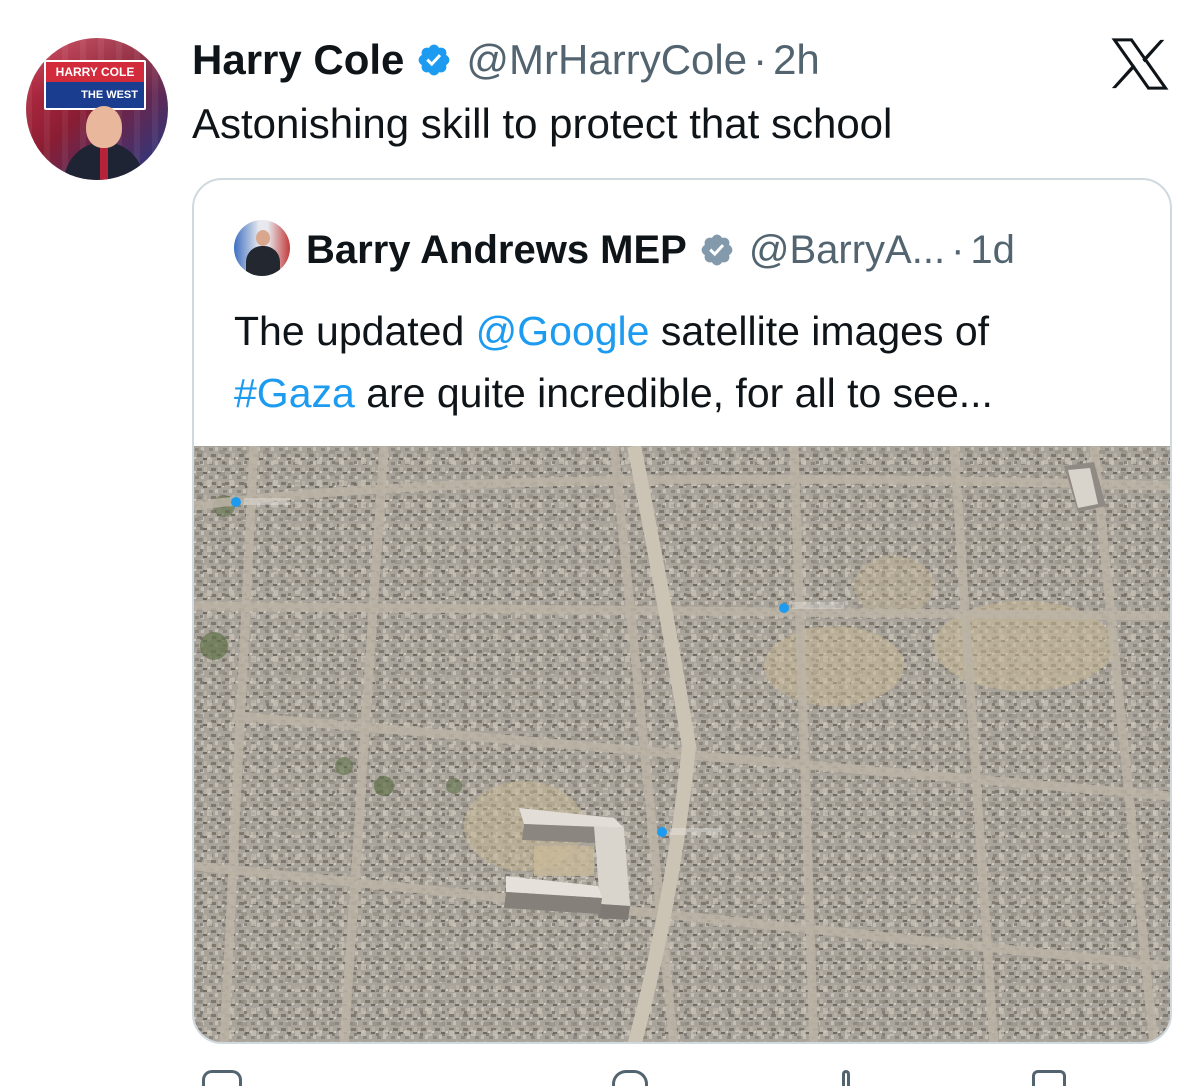  What do you see at coordinates (95, 85) in the screenshot?
I see `avatar-sign: HARRY COLE THE WEST` at bounding box center [95, 85].